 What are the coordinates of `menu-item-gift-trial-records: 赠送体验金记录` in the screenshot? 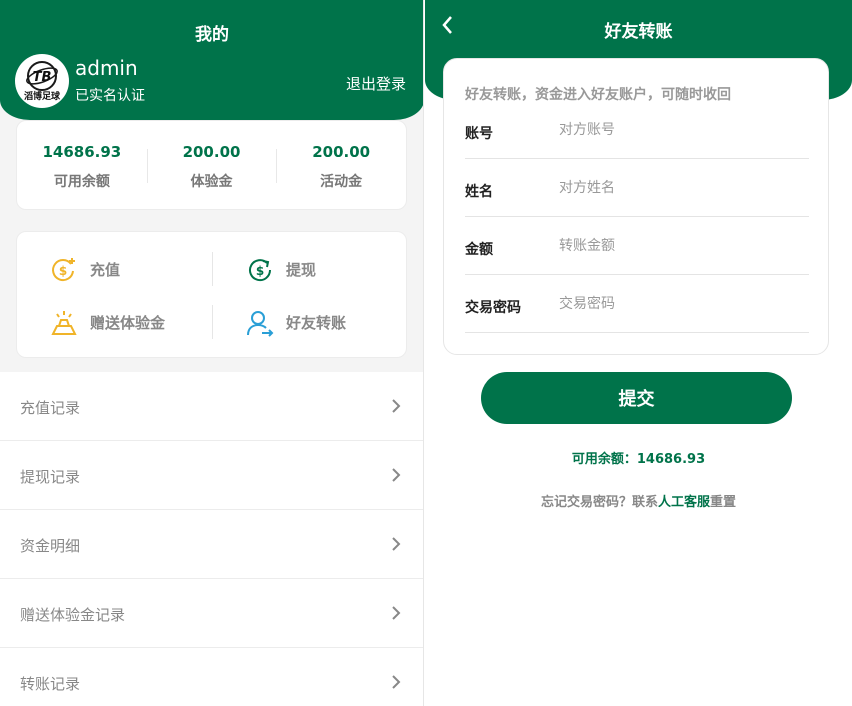 It's located at (211, 613).